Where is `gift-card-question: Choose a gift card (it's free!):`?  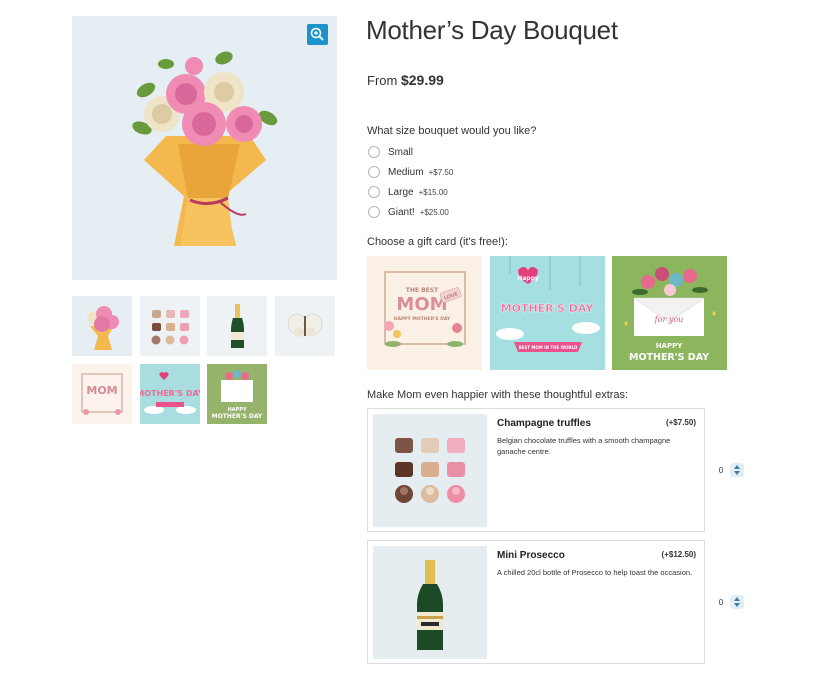 gift-card-question: Choose a gift card (it's free!): is located at coordinates (437, 242).